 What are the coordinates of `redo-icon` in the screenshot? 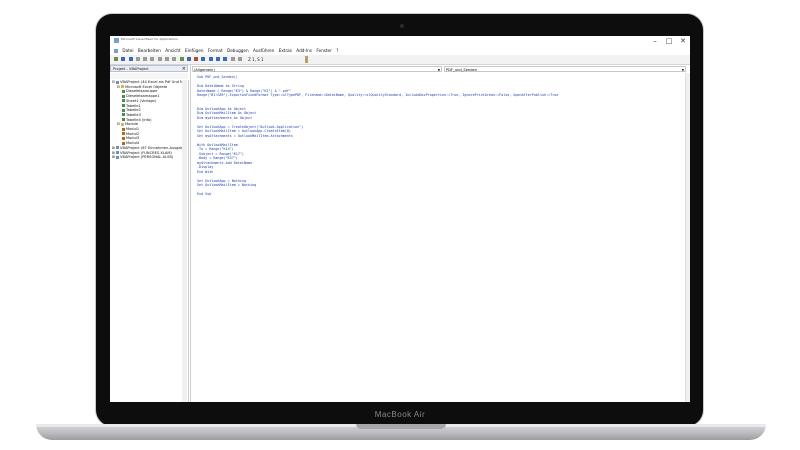 It's located at (174, 59).